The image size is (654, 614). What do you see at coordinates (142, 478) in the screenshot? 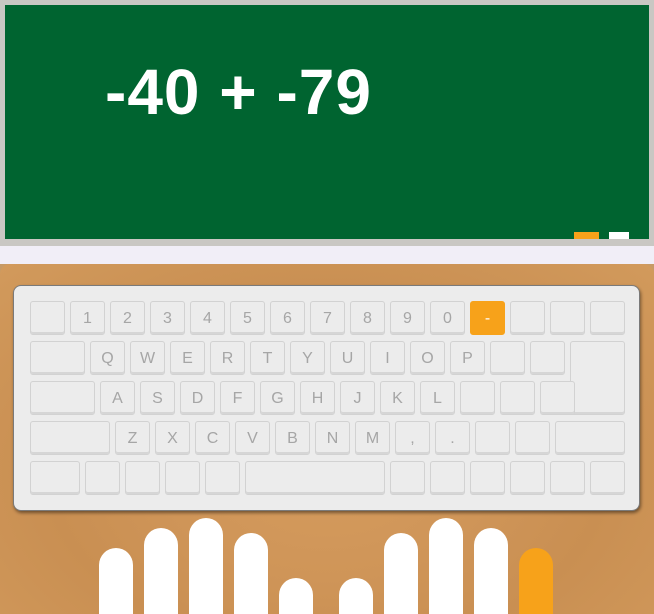
I see `key-win` at bounding box center [142, 478].